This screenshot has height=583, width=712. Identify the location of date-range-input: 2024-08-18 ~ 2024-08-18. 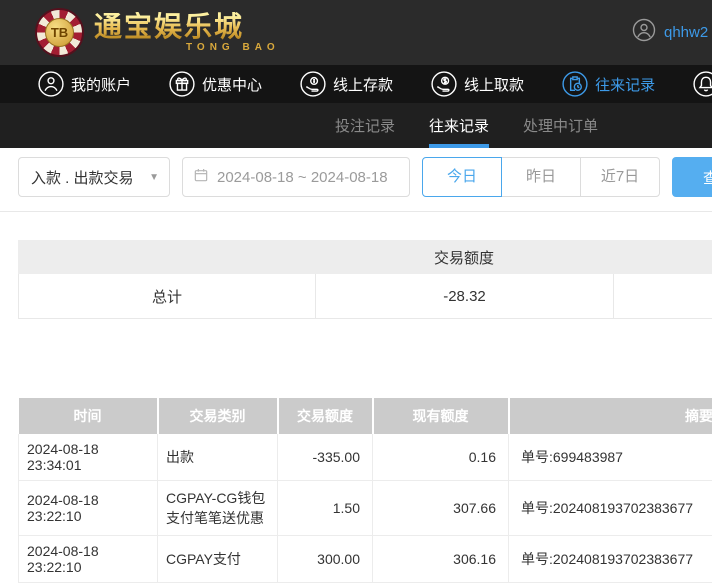
(296, 177).